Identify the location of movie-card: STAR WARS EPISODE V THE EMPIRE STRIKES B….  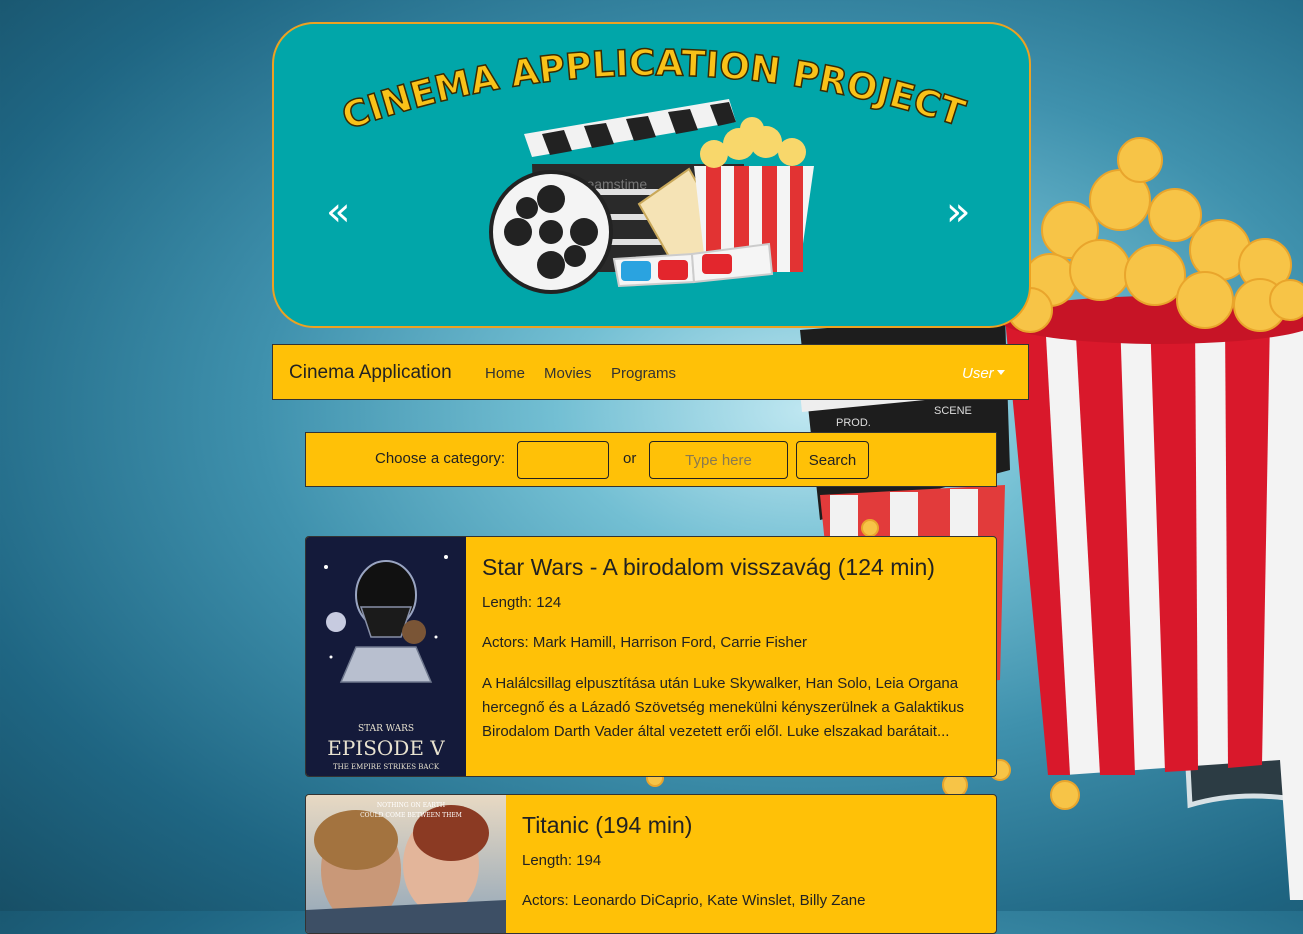
(651, 656).